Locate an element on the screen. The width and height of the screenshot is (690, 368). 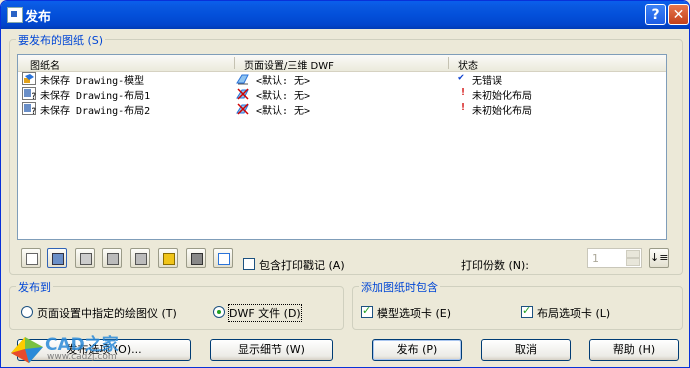
model-sheet-icon is located at coordinates (29, 78).